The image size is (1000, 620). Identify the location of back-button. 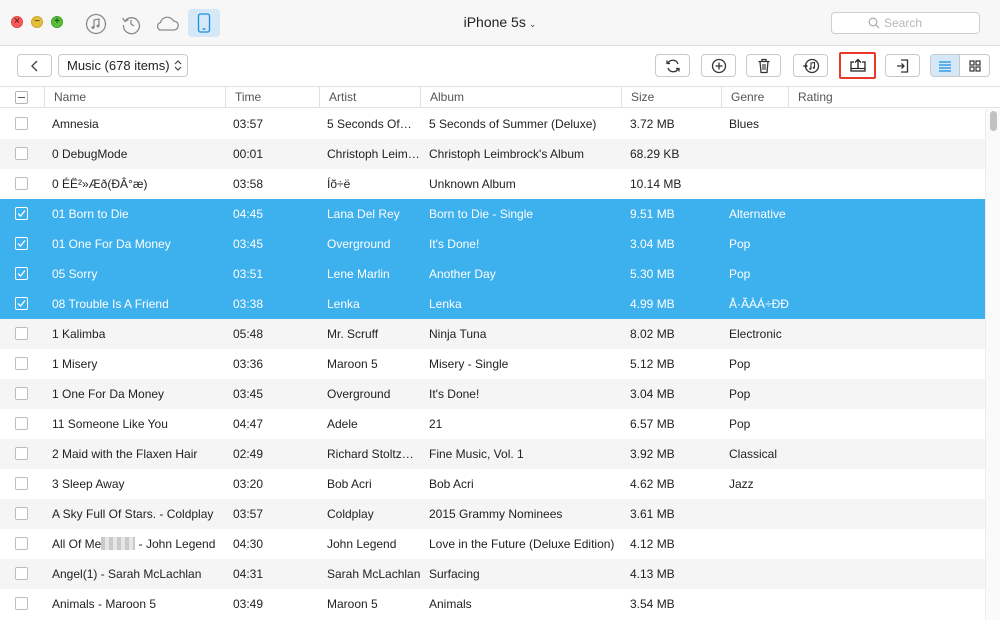
(34, 65).